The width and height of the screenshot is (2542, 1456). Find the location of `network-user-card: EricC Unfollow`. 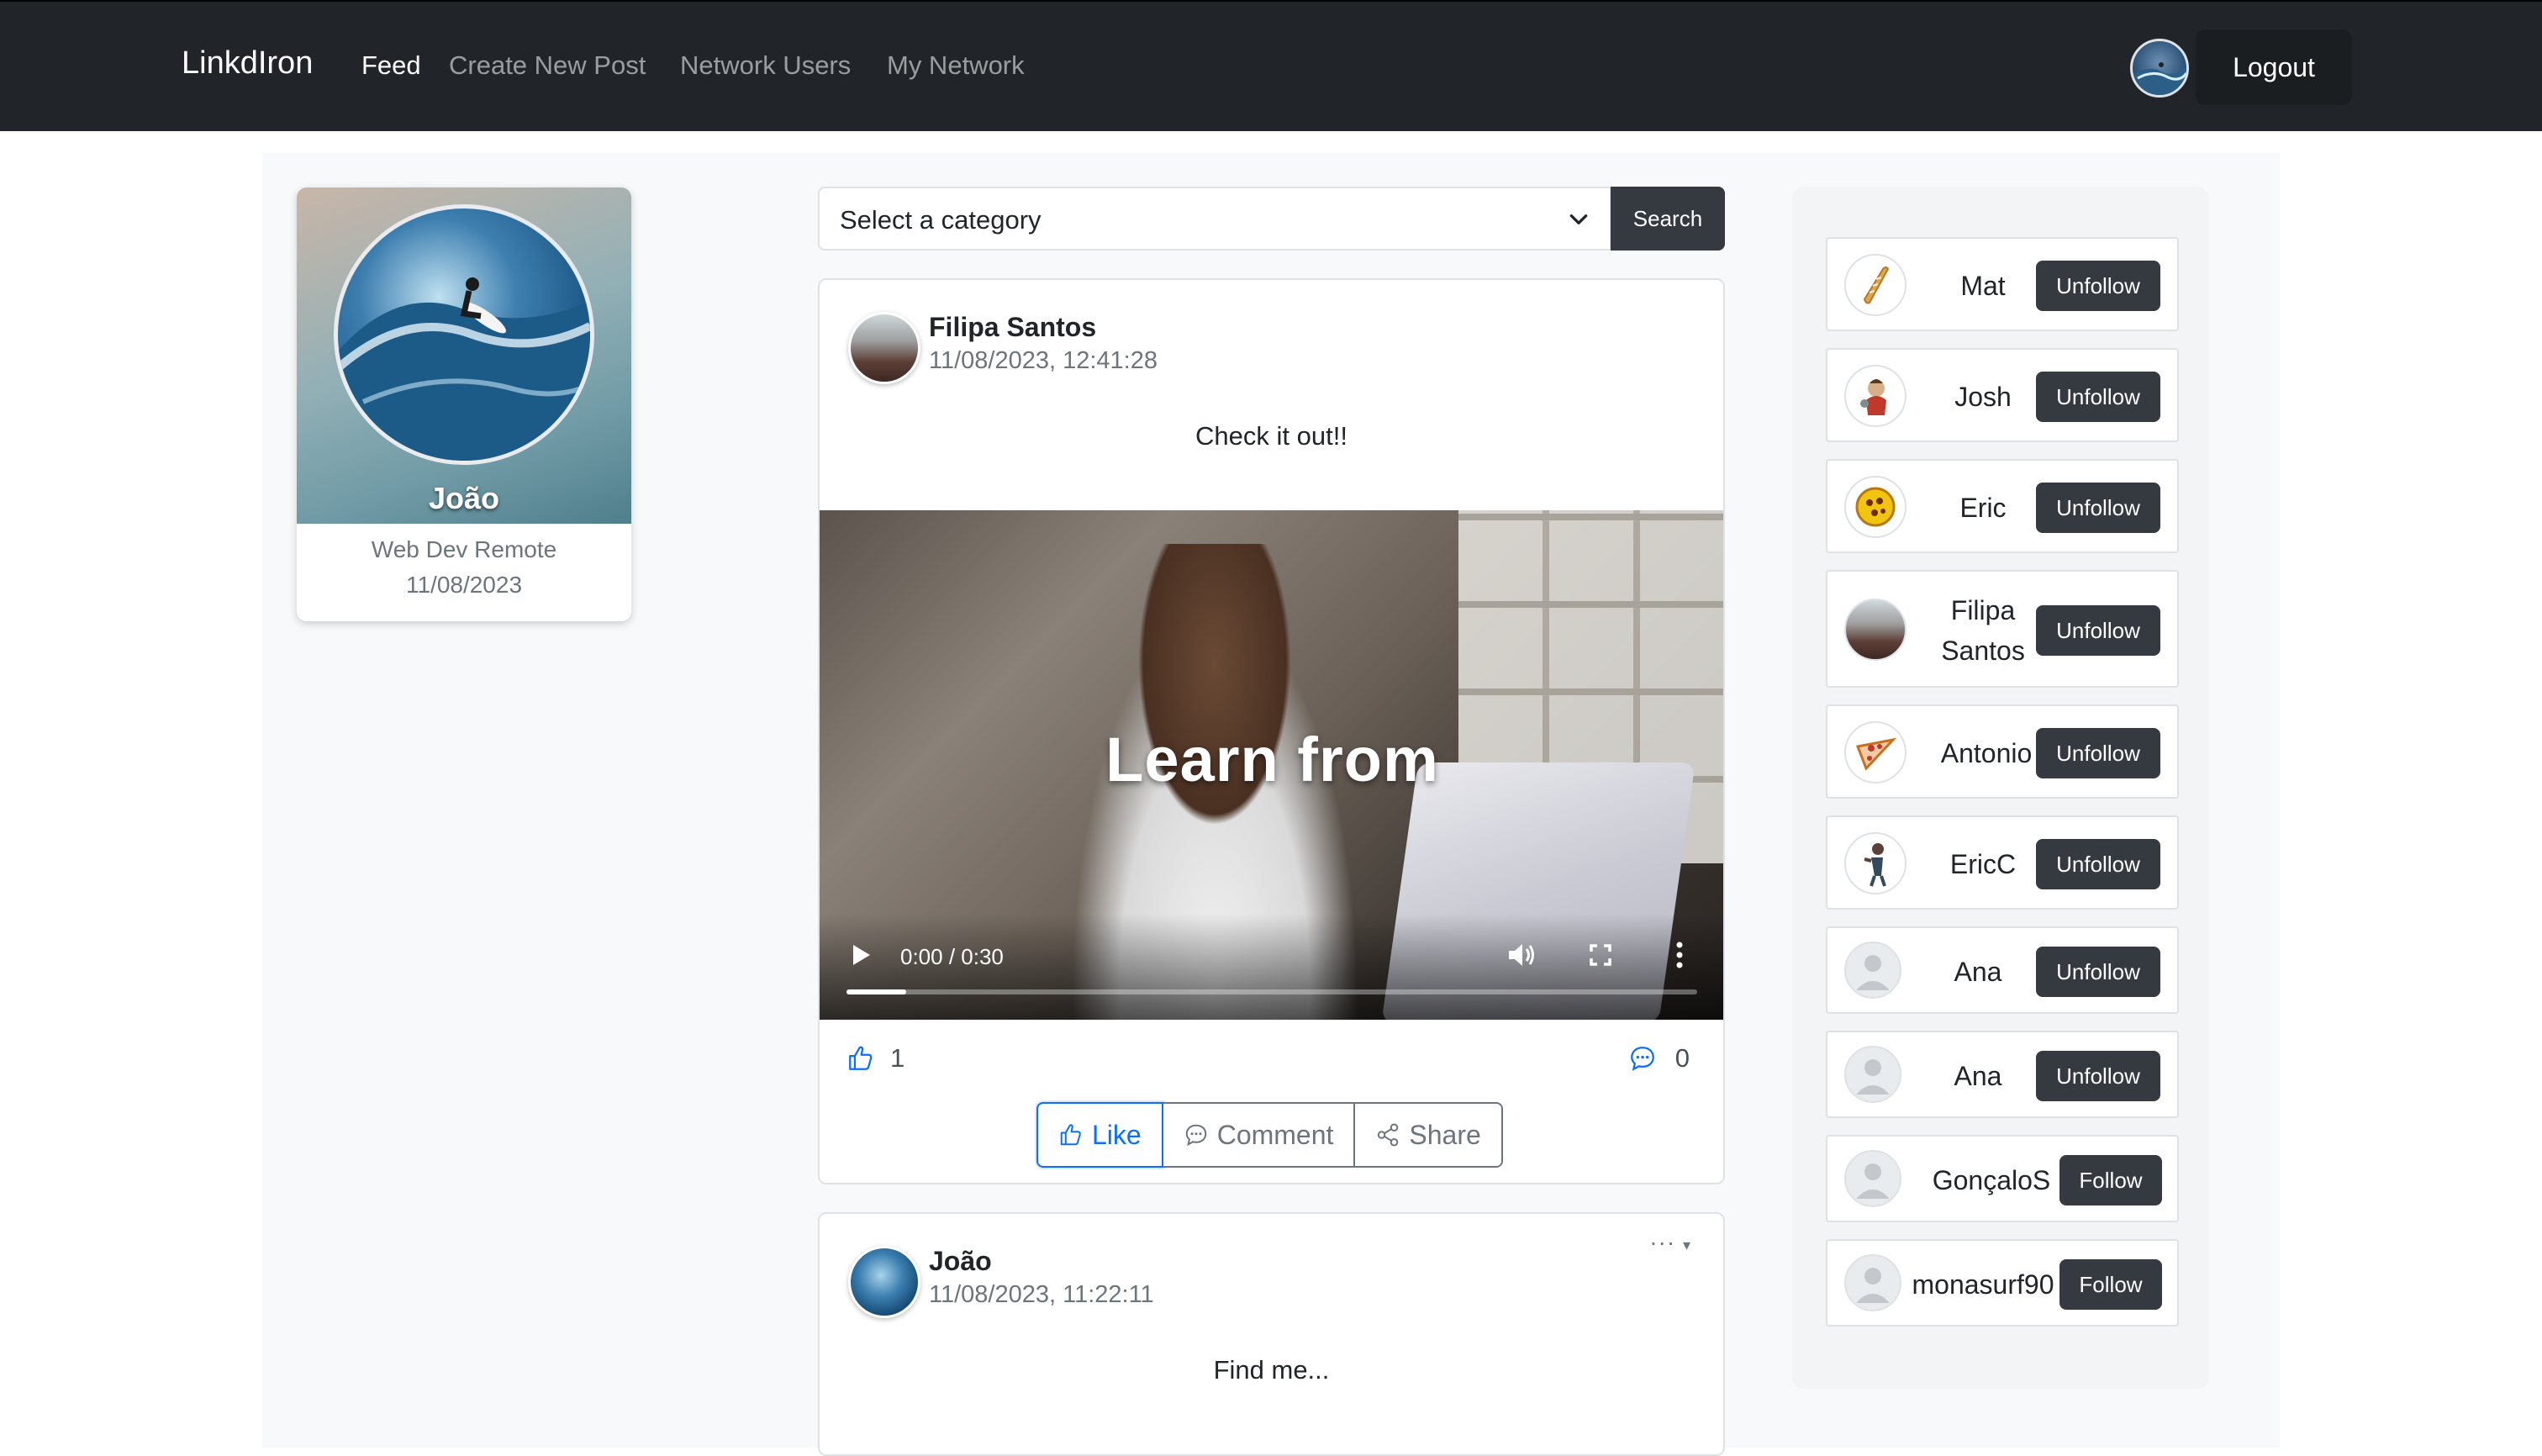

network-user-card: EricC Unfollow is located at coordinates (2003, 863).